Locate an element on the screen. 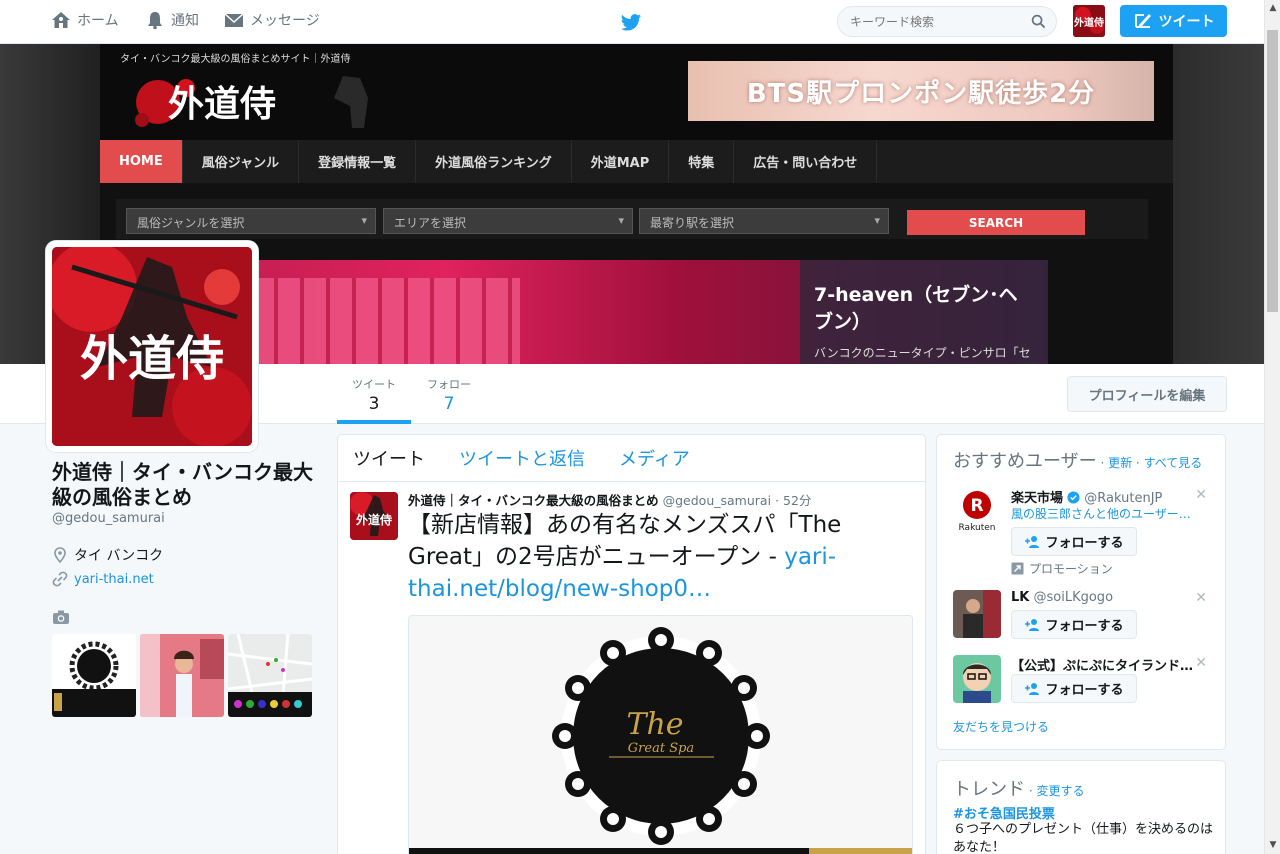 The image size is (1280, 854). tweet-avatar-image: 外道侍 is located at coordinates (374, 516).